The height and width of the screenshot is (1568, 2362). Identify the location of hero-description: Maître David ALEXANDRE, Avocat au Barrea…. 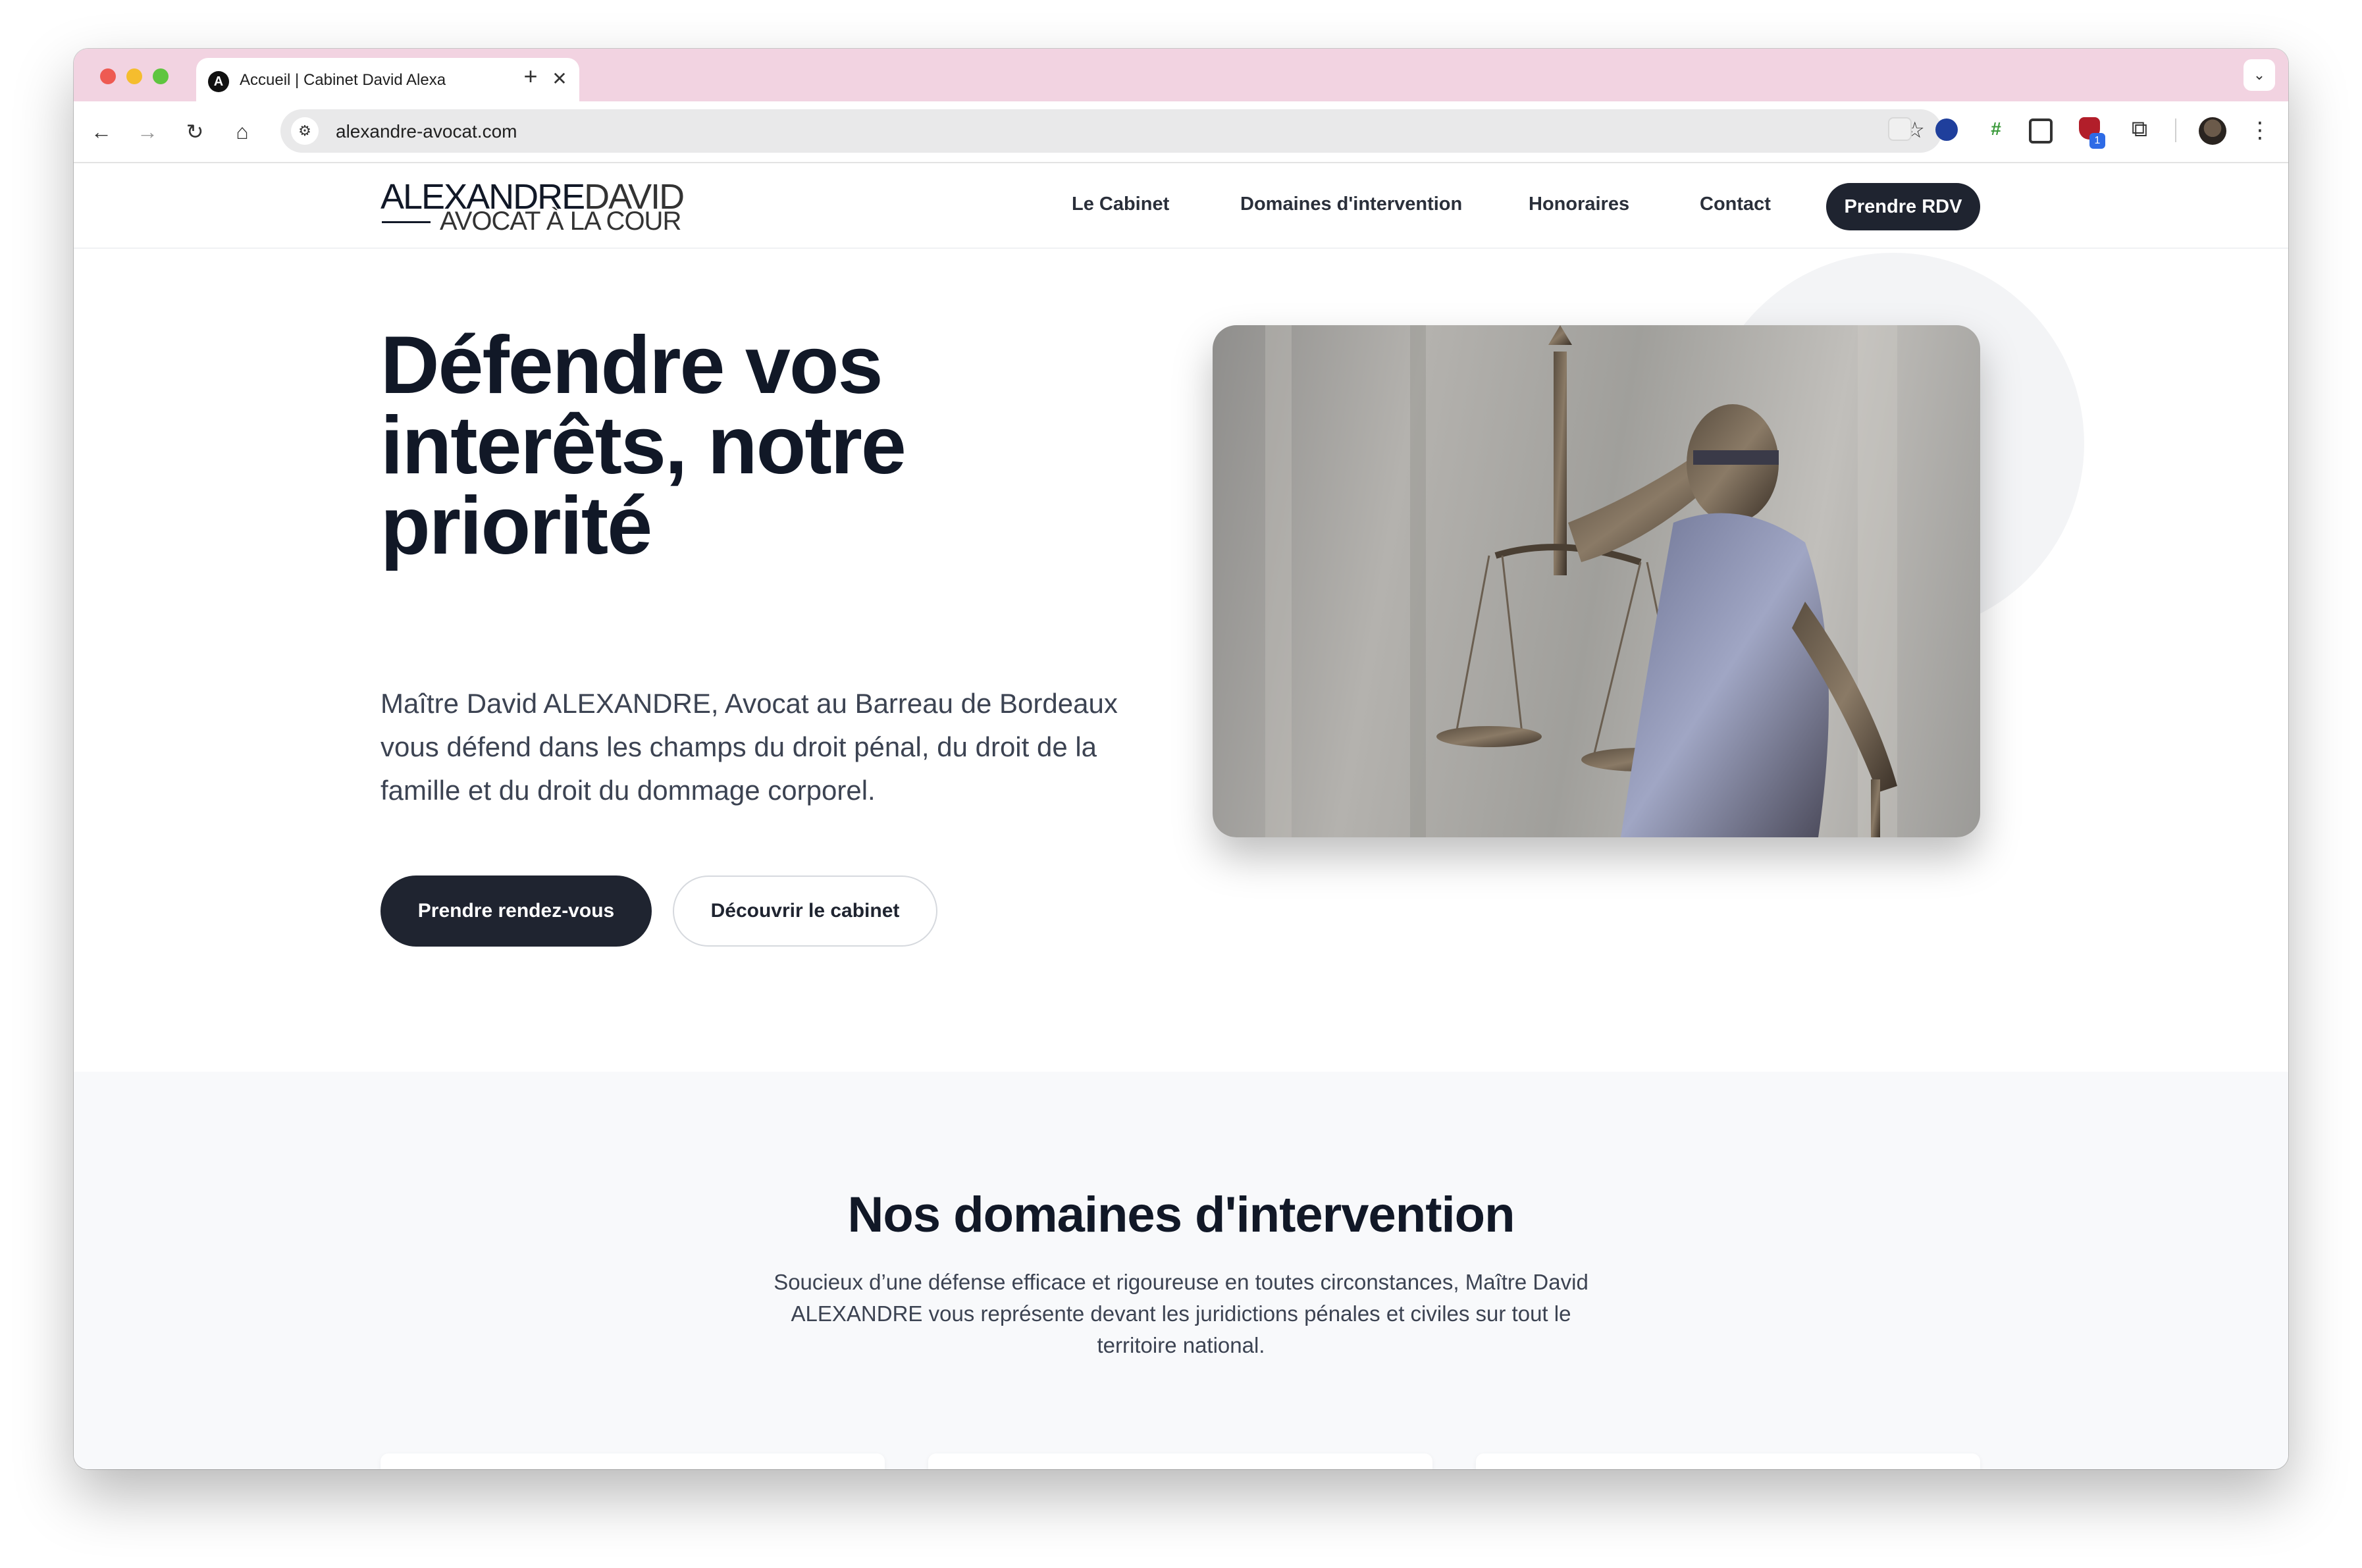
(749, 747).